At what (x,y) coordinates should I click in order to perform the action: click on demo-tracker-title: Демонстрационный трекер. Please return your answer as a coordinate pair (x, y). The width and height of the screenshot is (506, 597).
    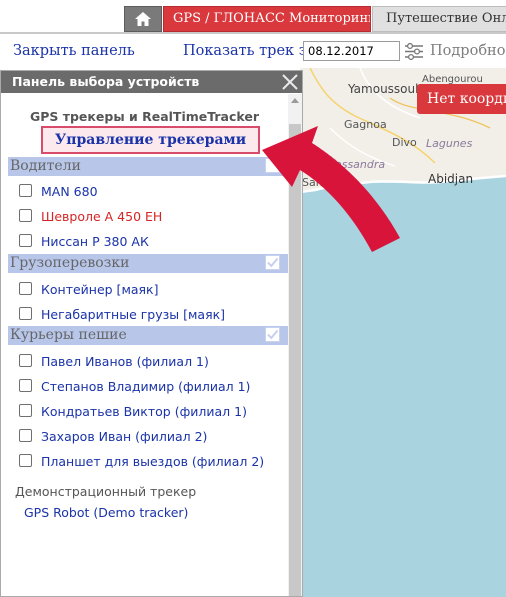
    Looking at the image, I should click on (106, 491).